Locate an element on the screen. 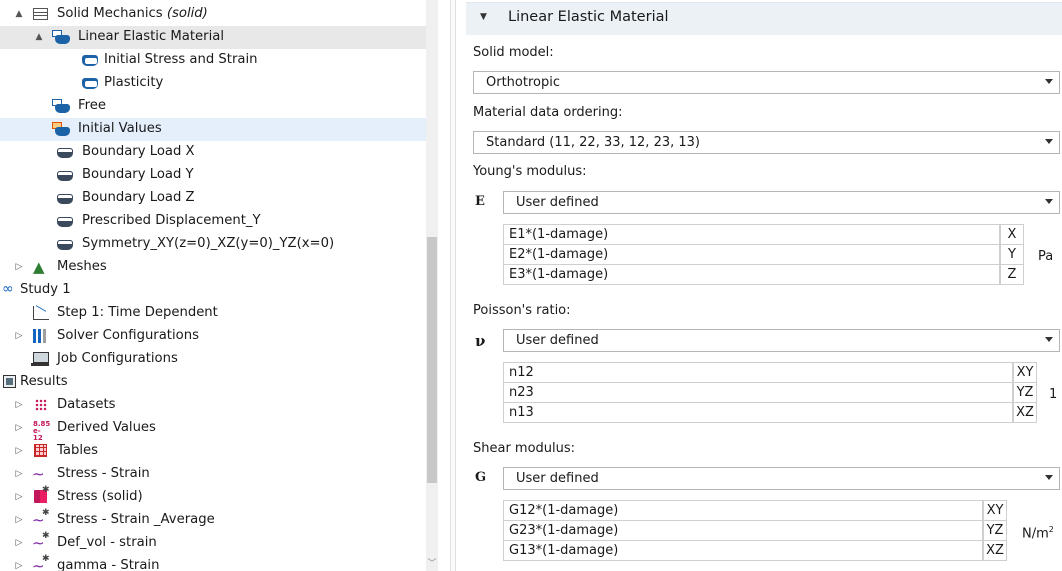 This screenshot has width=1062, height=571. results-icon is located at coordinates (11, 382).